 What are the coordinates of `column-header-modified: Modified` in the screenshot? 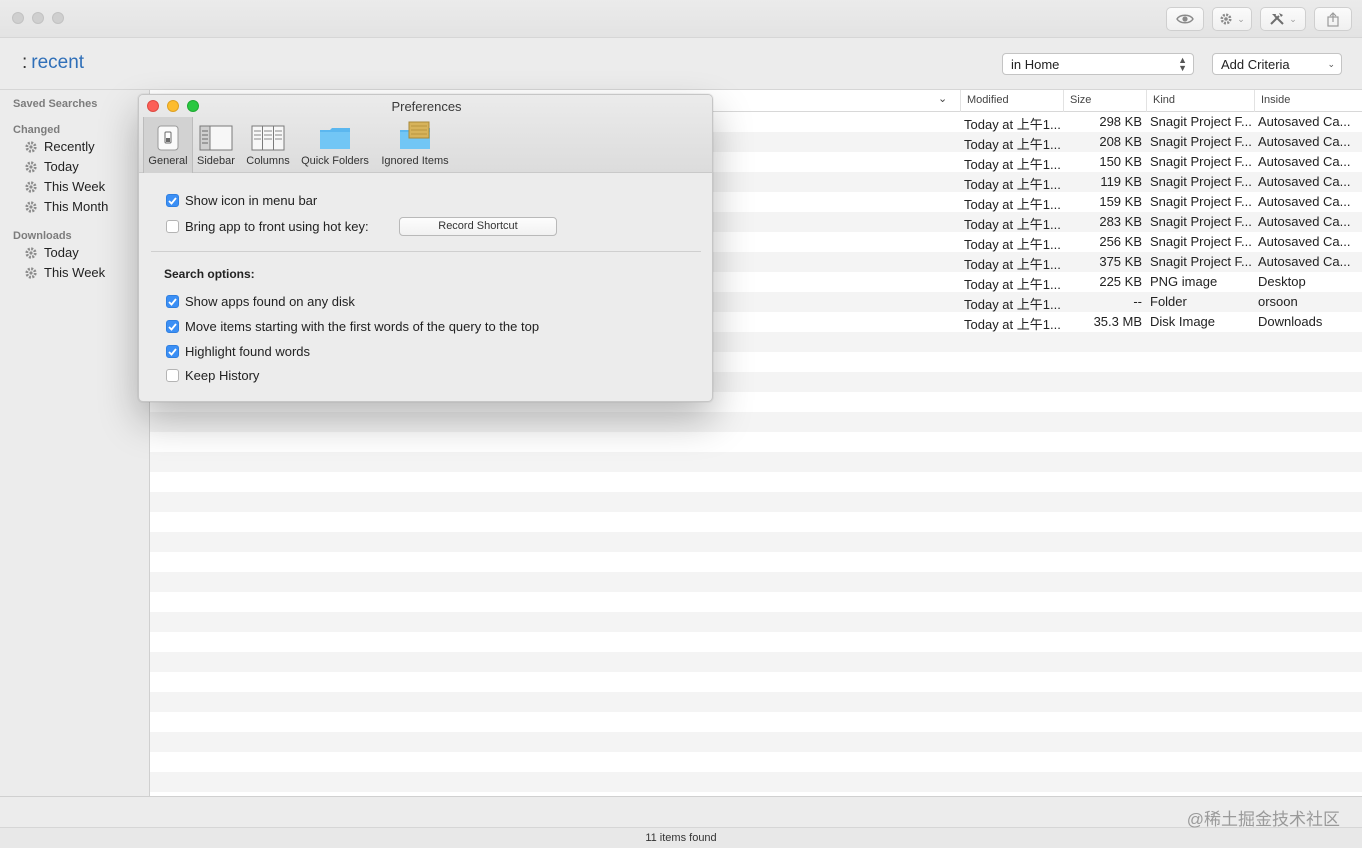 It's located at (1011, 101).